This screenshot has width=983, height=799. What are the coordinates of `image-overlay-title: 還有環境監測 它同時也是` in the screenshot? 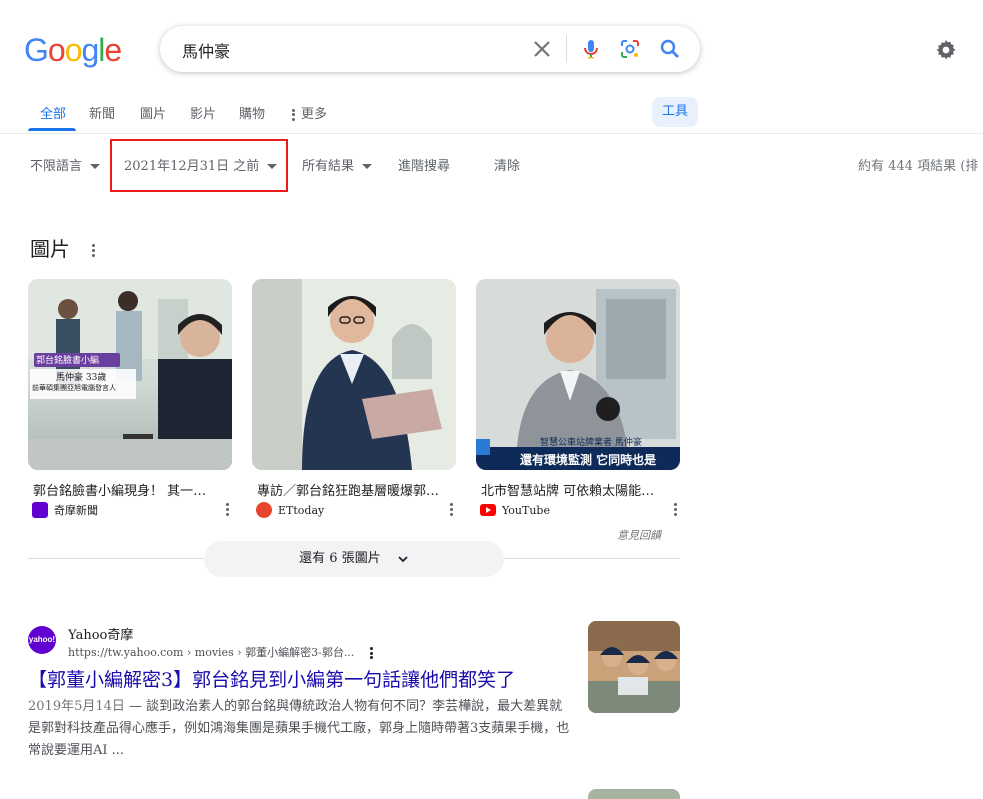 It's located at (588, 460).